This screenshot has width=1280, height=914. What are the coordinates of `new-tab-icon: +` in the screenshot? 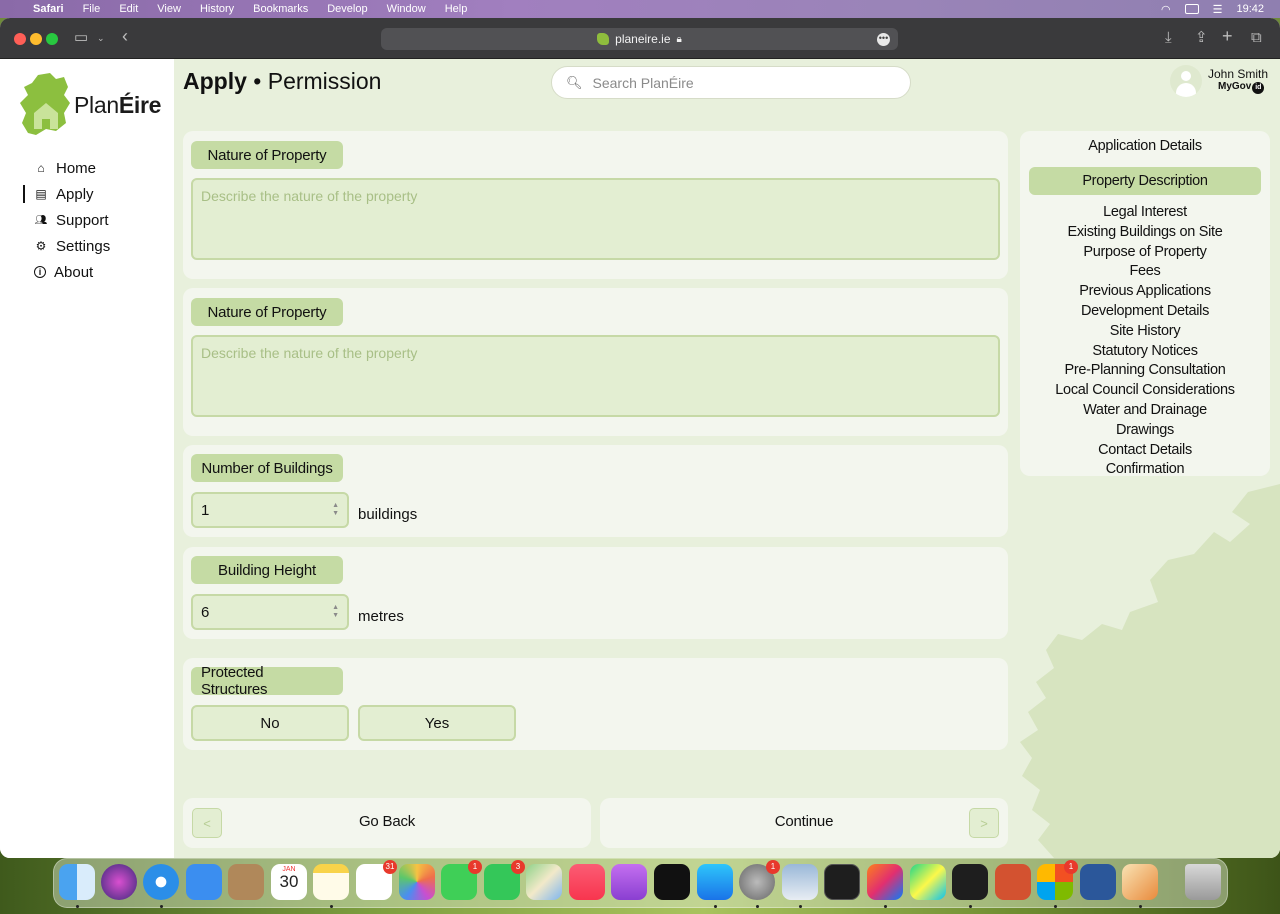 It's located at (1227, 36).